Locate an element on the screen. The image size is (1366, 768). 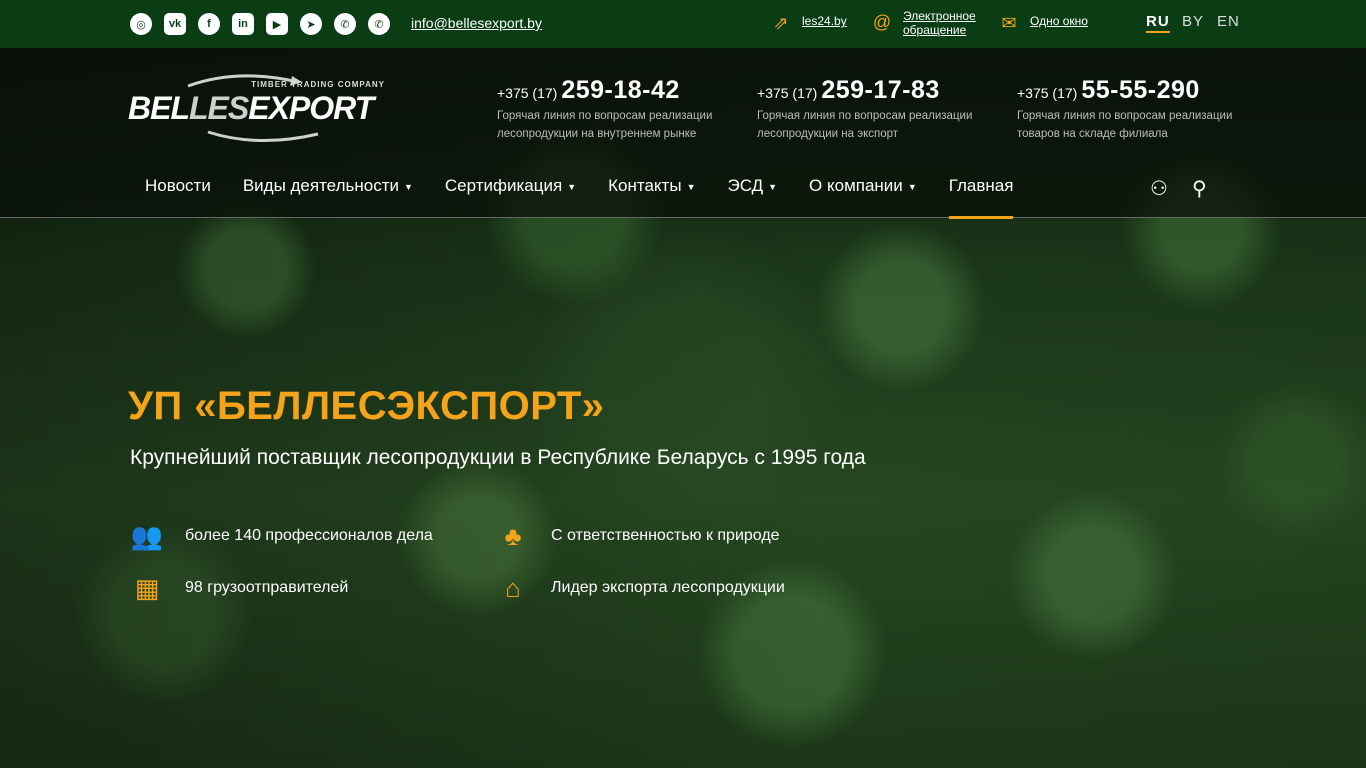
vk-icon: vk is located at coordinates (175, 24).